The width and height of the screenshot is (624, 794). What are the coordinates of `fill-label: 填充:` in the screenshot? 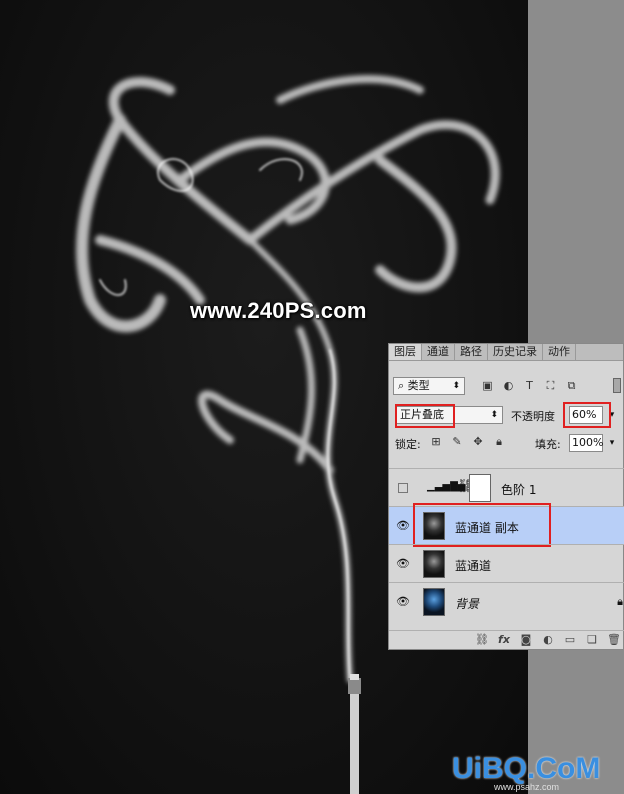 It's located at (548, 444).